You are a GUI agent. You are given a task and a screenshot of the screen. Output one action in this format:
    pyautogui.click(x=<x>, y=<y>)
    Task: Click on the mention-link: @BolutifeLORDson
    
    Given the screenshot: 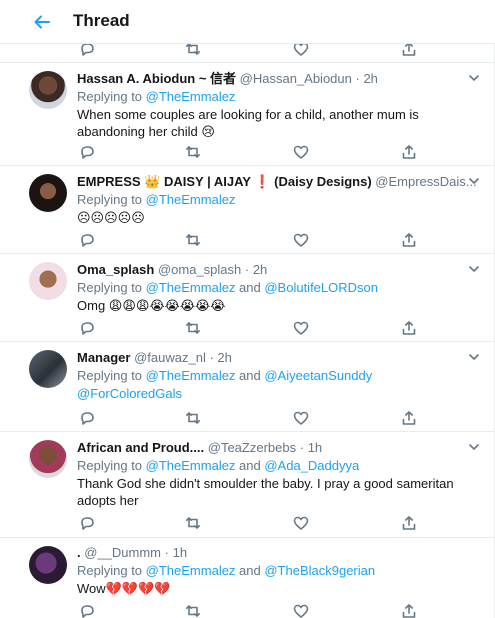 What is the action you would take?
    pyautogui.click(x=321, y=287)
    